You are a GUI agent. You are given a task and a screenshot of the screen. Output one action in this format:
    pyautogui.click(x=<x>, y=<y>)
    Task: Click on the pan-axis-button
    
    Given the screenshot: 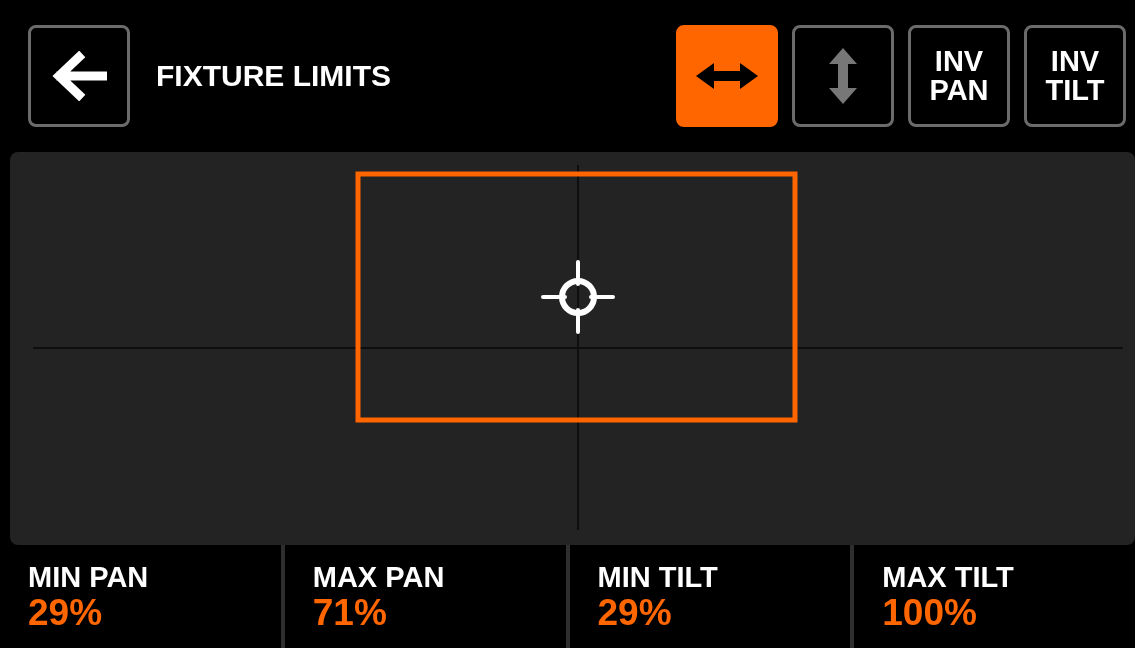 What is the action you would take?
    pyautogui.click(x=727, y=76)
    